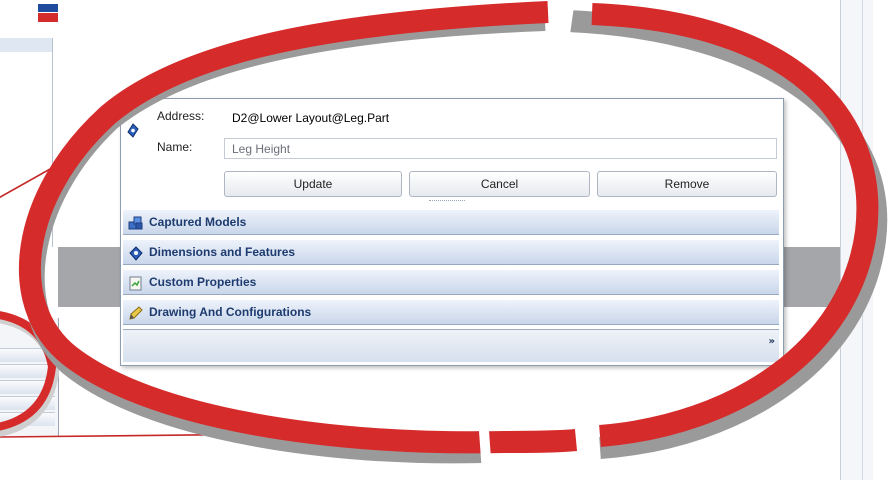 The image size is (890, 480). I want to click on section-custom-properties: Custom Properties, so click(451, 282).